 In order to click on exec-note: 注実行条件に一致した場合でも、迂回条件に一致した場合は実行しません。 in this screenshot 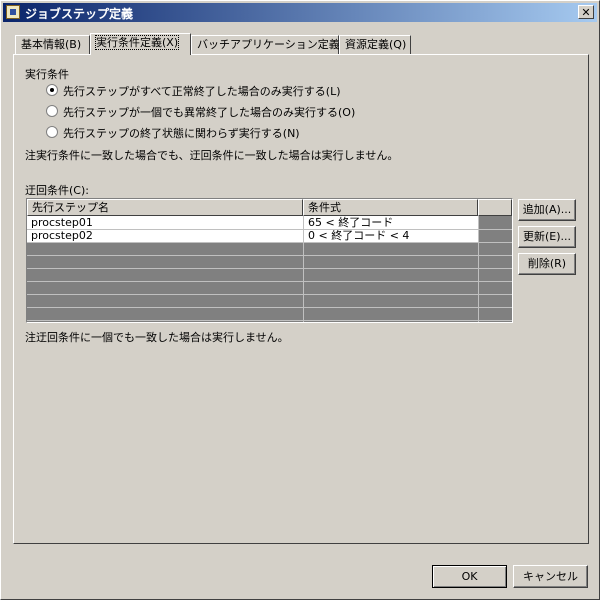, I will do `click(212, 155)`.